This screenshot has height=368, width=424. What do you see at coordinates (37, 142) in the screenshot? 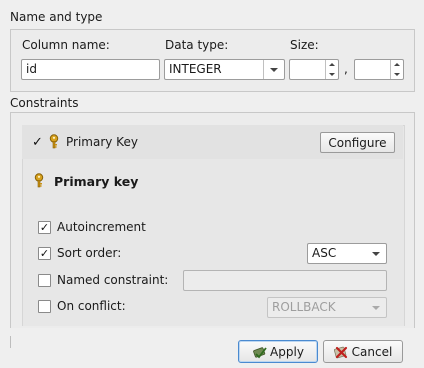
I see `primary-key-checkbox: ✓` at bounding box center [37, 142].